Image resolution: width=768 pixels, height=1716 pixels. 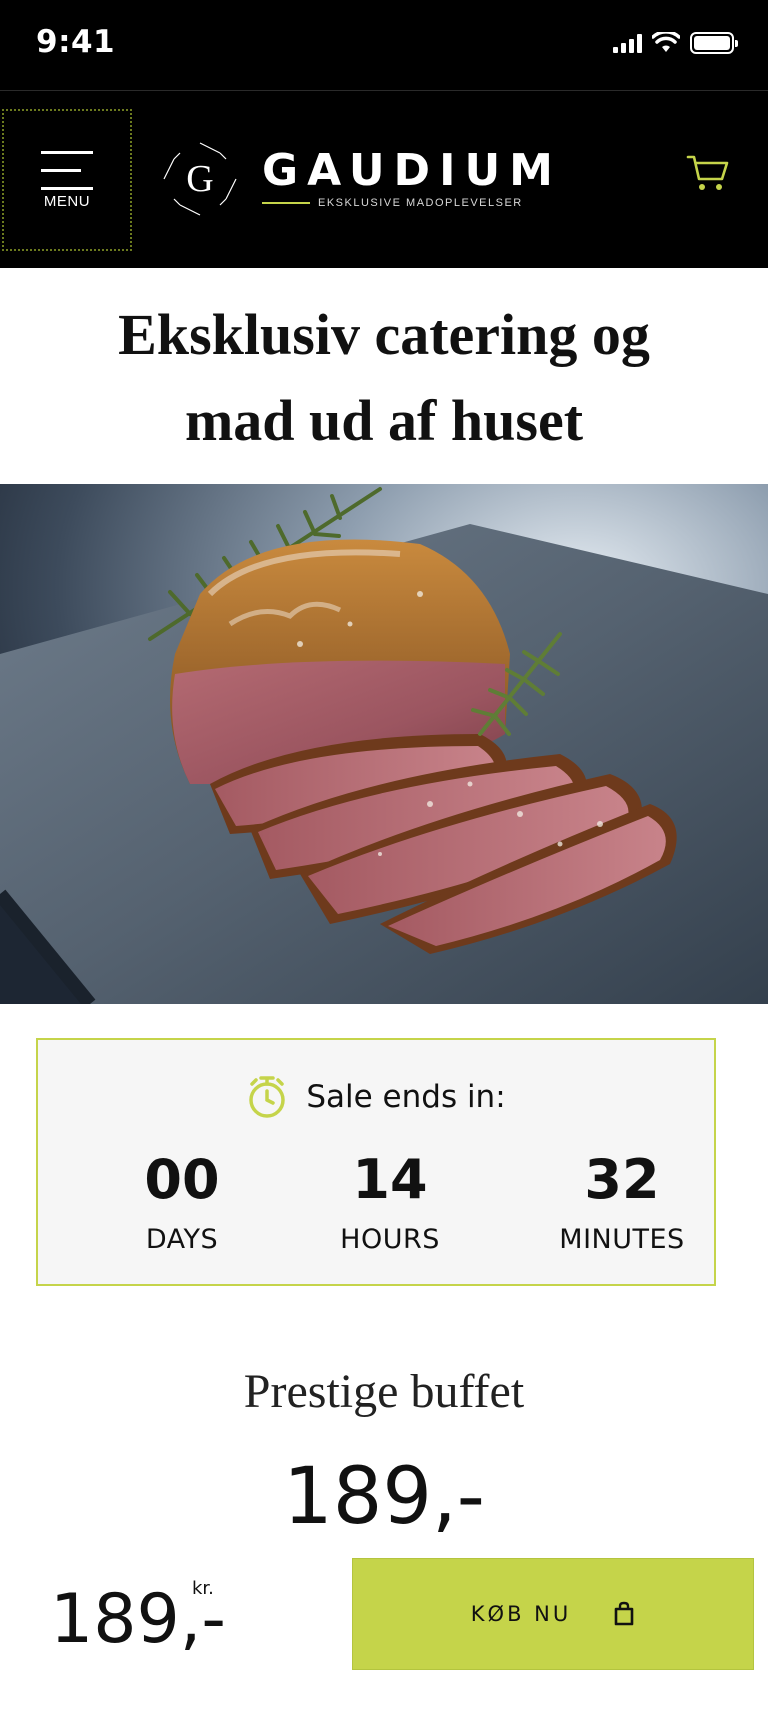 I want to click on buy-now-button: KØB NU, so click(x=553, y=1614).